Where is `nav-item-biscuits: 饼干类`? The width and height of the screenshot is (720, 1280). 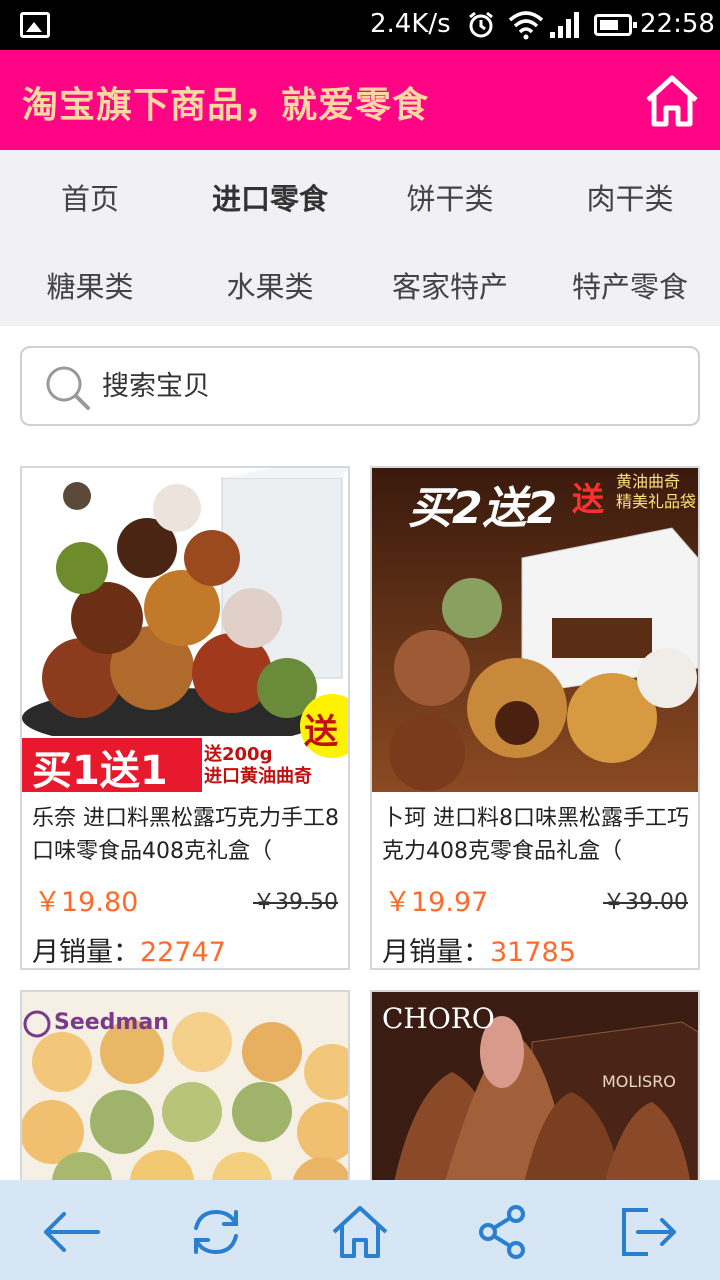 nav-item-biscuits: 饼干类 is located at coordinates (450, 197).